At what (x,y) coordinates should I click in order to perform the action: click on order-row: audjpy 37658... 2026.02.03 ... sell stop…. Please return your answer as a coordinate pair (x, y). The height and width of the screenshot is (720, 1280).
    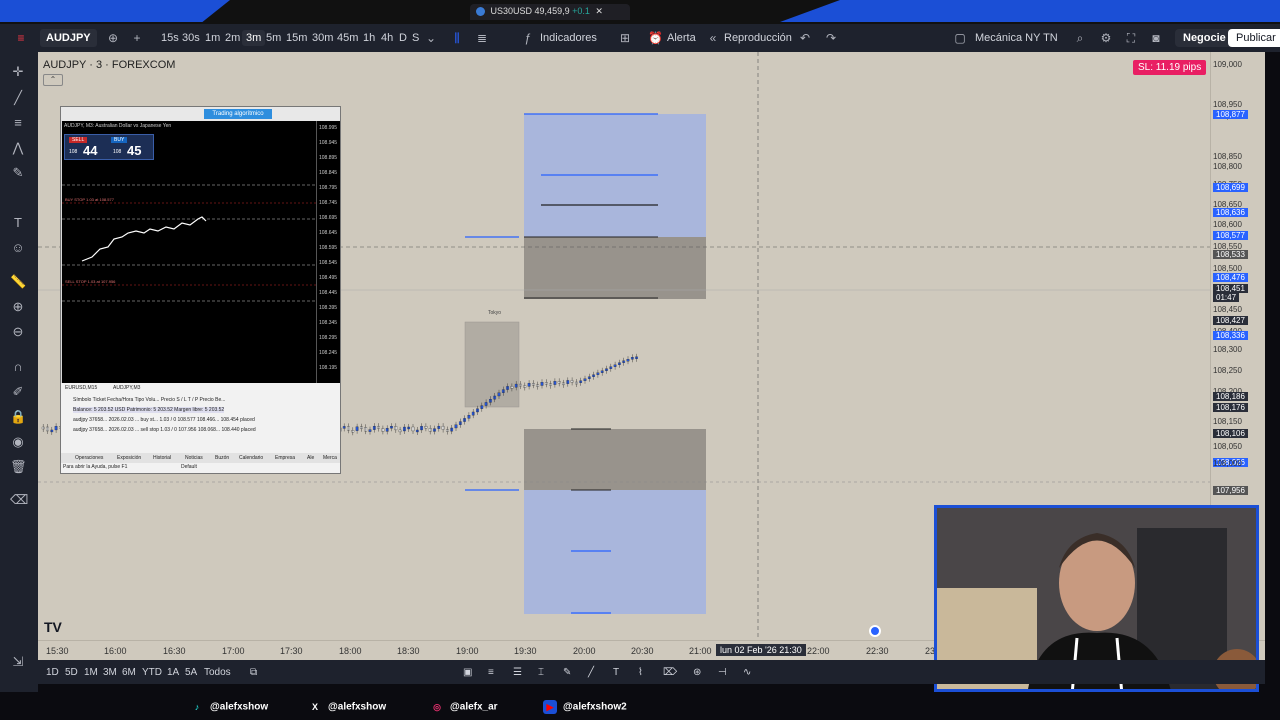
    Looking at the image, I should click on (164, 430).